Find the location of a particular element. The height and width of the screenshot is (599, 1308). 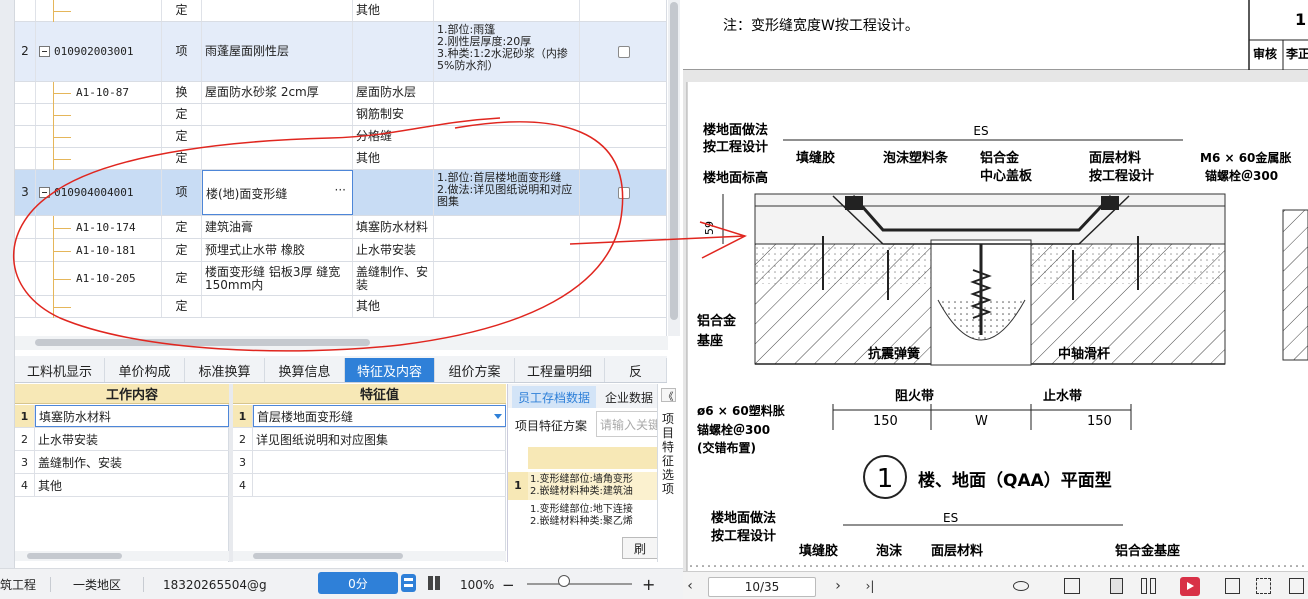

label-center-plate: 中心盖板 is located at coordinates (1006, 176).